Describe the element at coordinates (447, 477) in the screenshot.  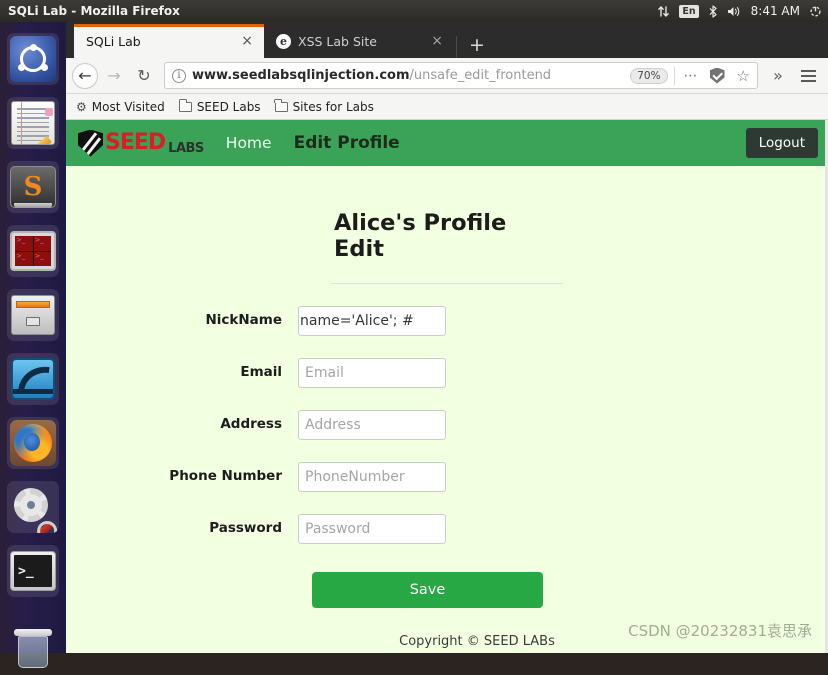
I see `form-row-phone-number: Phone Number PhoneNumber` at that location.